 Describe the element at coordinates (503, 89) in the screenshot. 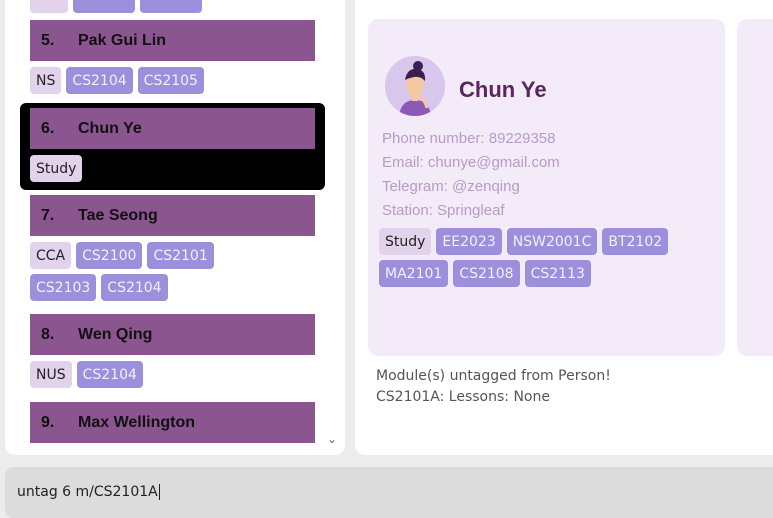

I see `detail-person-name: Chun Ye` at that location.